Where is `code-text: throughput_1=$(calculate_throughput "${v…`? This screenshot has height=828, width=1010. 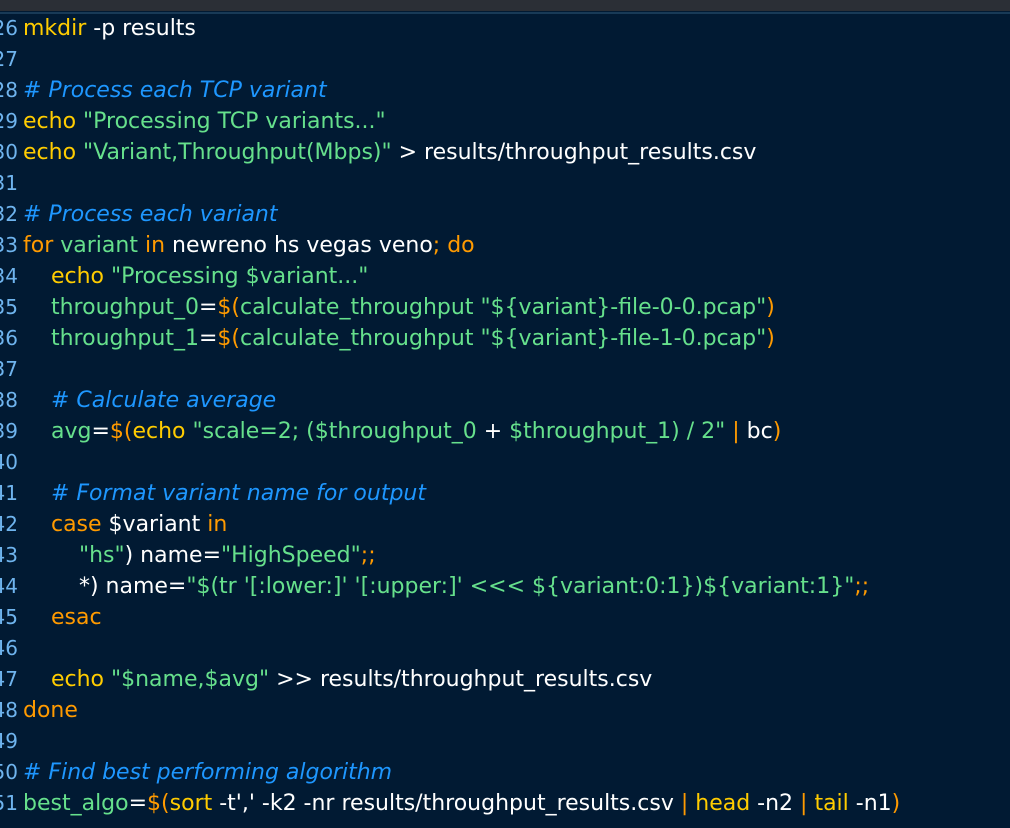
code-text: throughput_1=$(calculate_throughput "${v… is located at coordinates (399, 338).